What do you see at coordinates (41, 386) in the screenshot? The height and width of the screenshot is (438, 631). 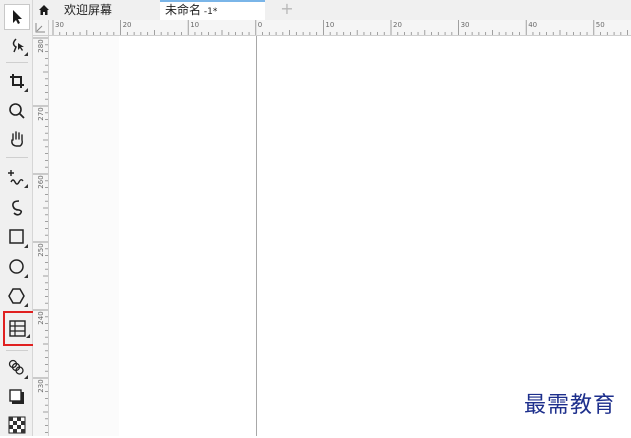 I see `ruler-tick-label: 230` at bounding box center [41, 386].